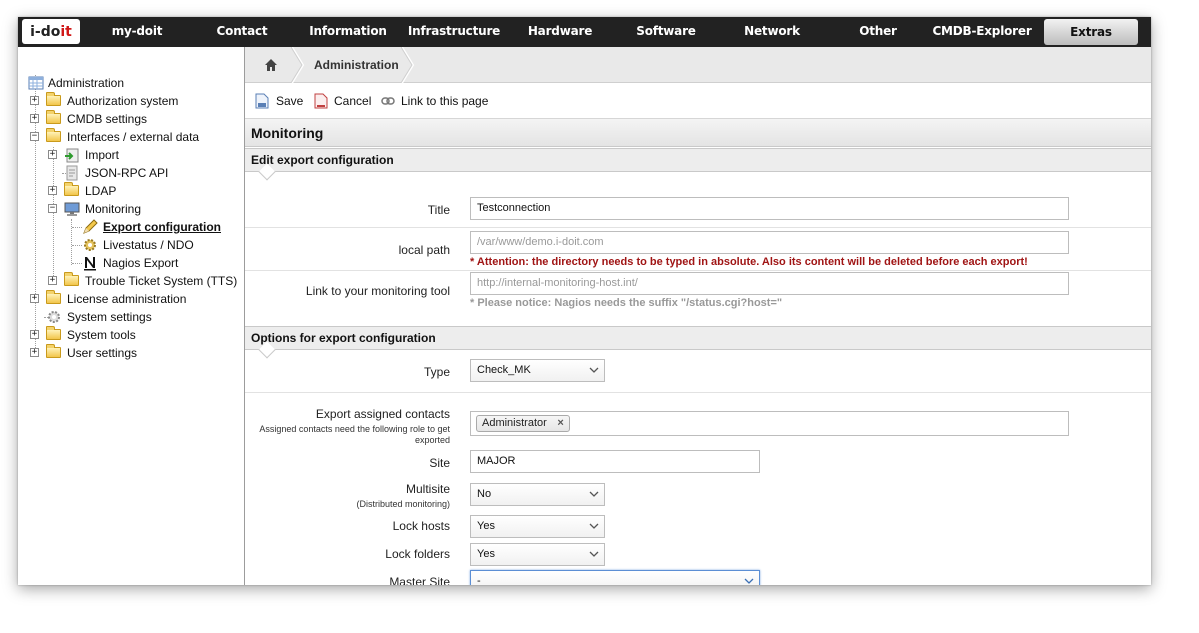 This screenshot has height=633, width=1199. I want to click on multisite-sublabel: (Distributed monitoring), so click(403, 504).